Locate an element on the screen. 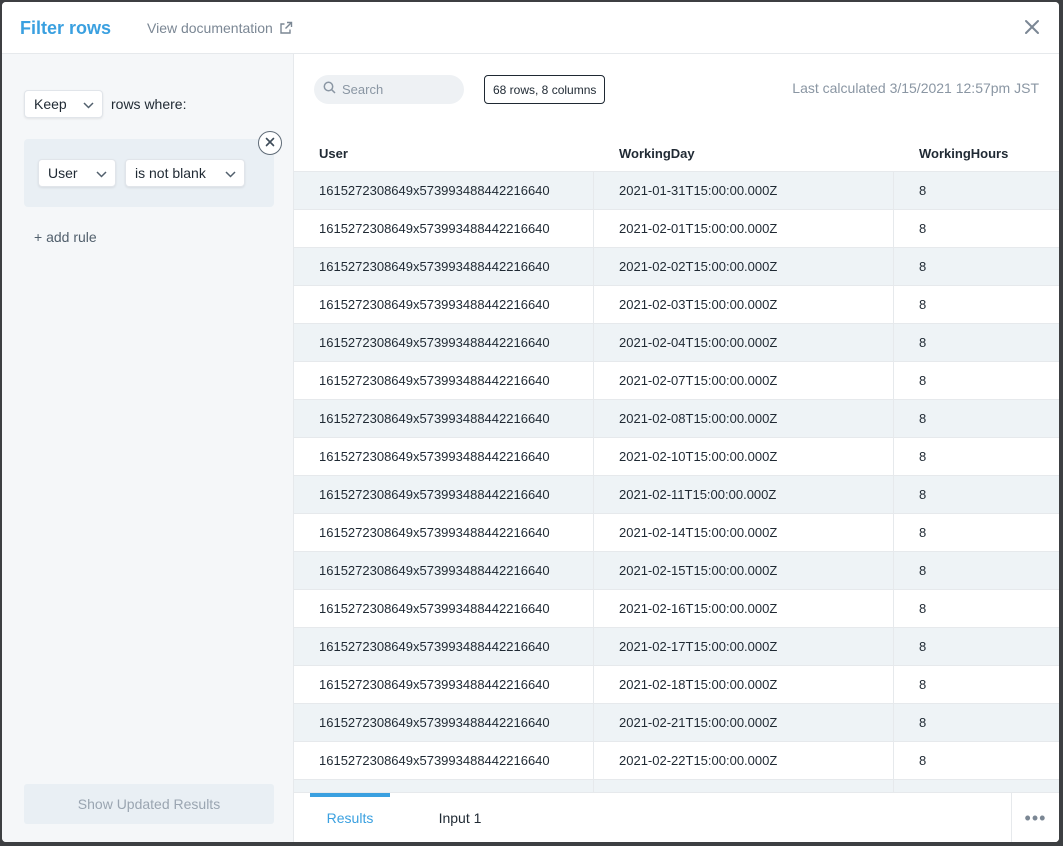 This screenshot has width=1063, height=846. search-icon is located at coordinates (329, 90).